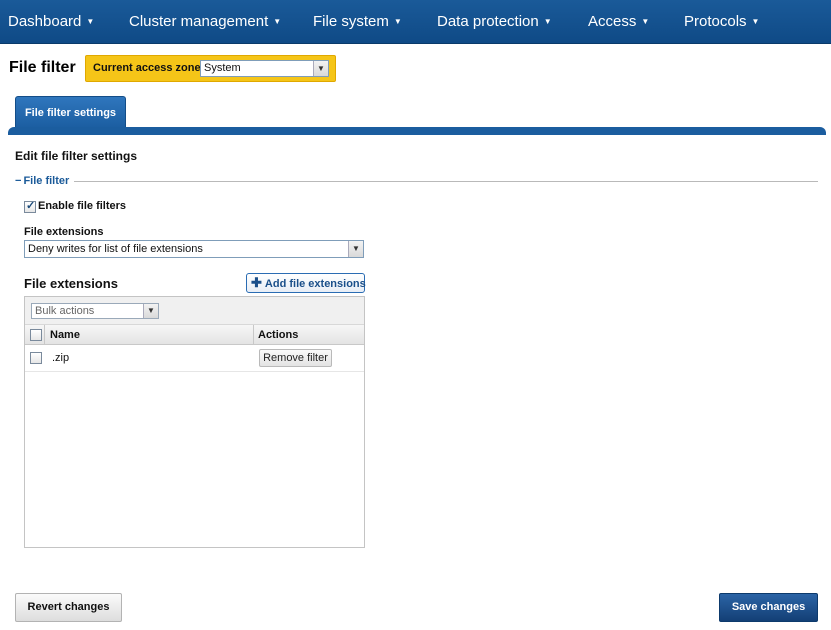 This screenshot has height=630, width=831. I want to click on enable-file-filters-label: Enable file filters, so click(82, 206).